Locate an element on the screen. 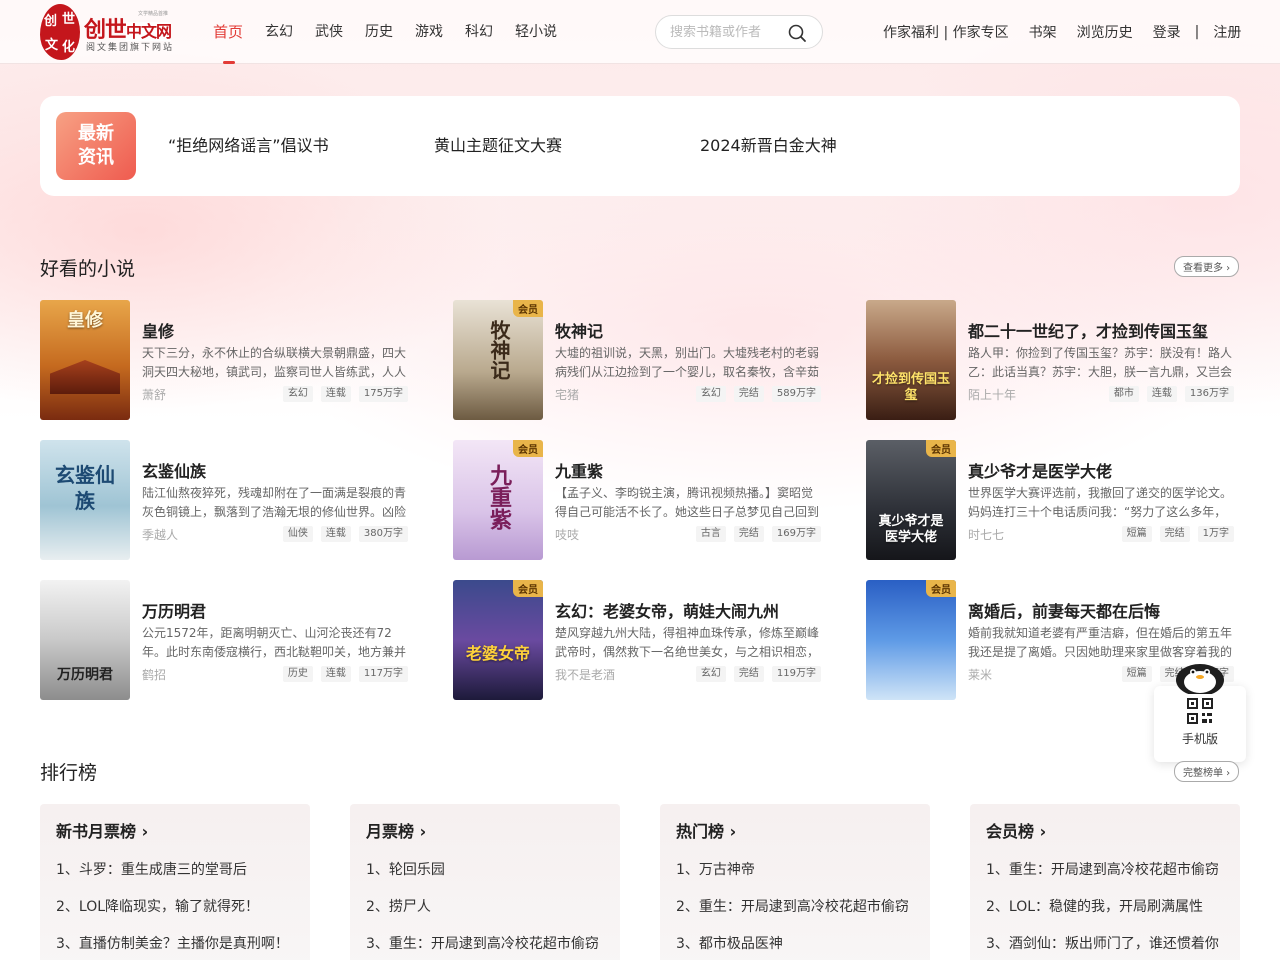  news-item: 黄山主题征文大赛 is located at coordinates (498, 144).